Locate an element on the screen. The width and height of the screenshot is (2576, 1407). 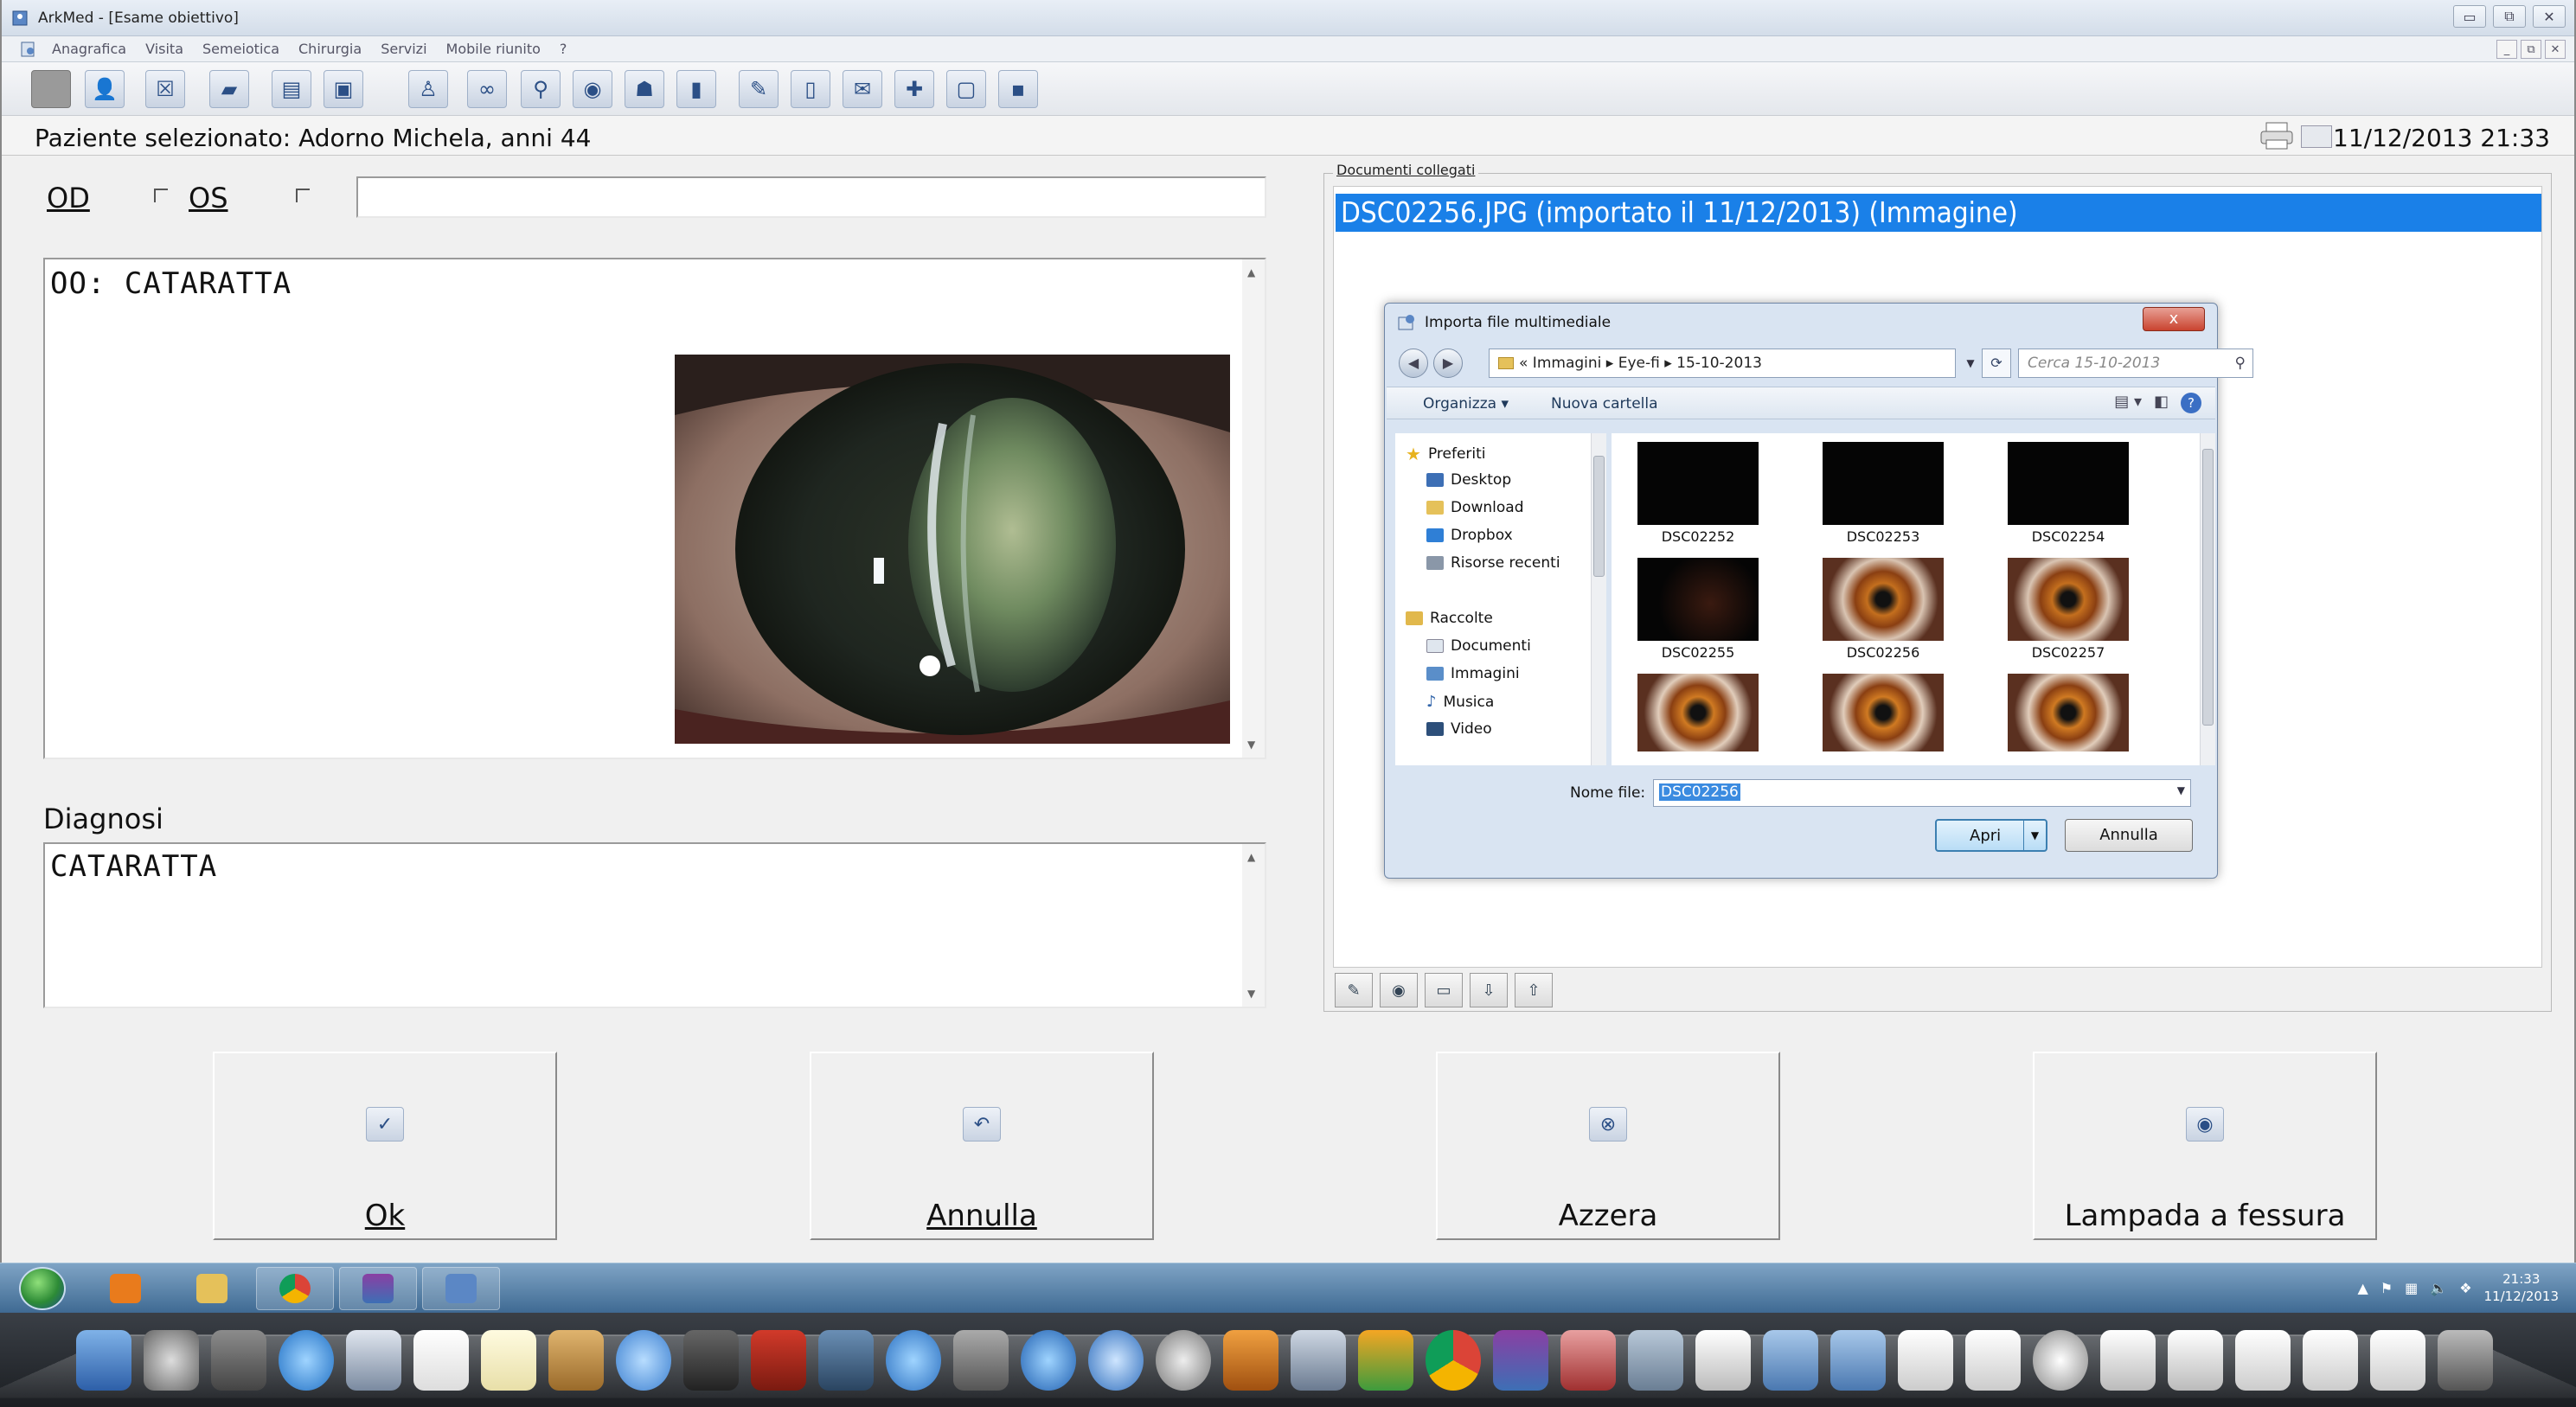
menu-mobile-riunito: Mobile riunito is located at coordinates (494, 49).